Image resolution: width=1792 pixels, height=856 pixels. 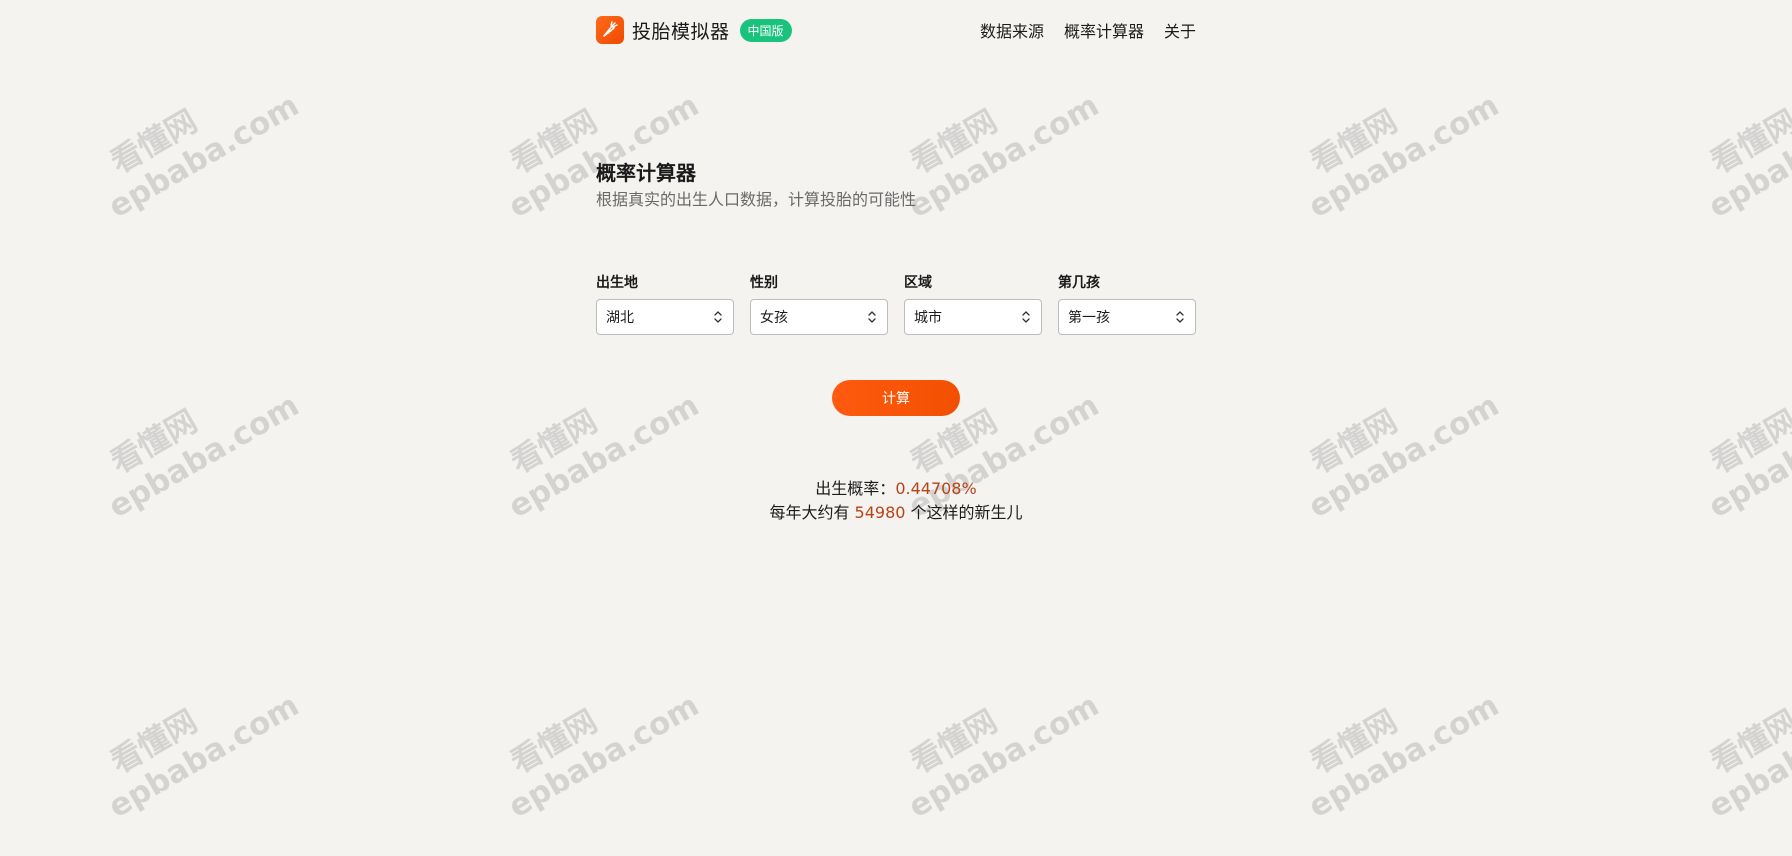 I want to click on probability-result: 出生概率：0.44708%, so click(x=896, y=487).